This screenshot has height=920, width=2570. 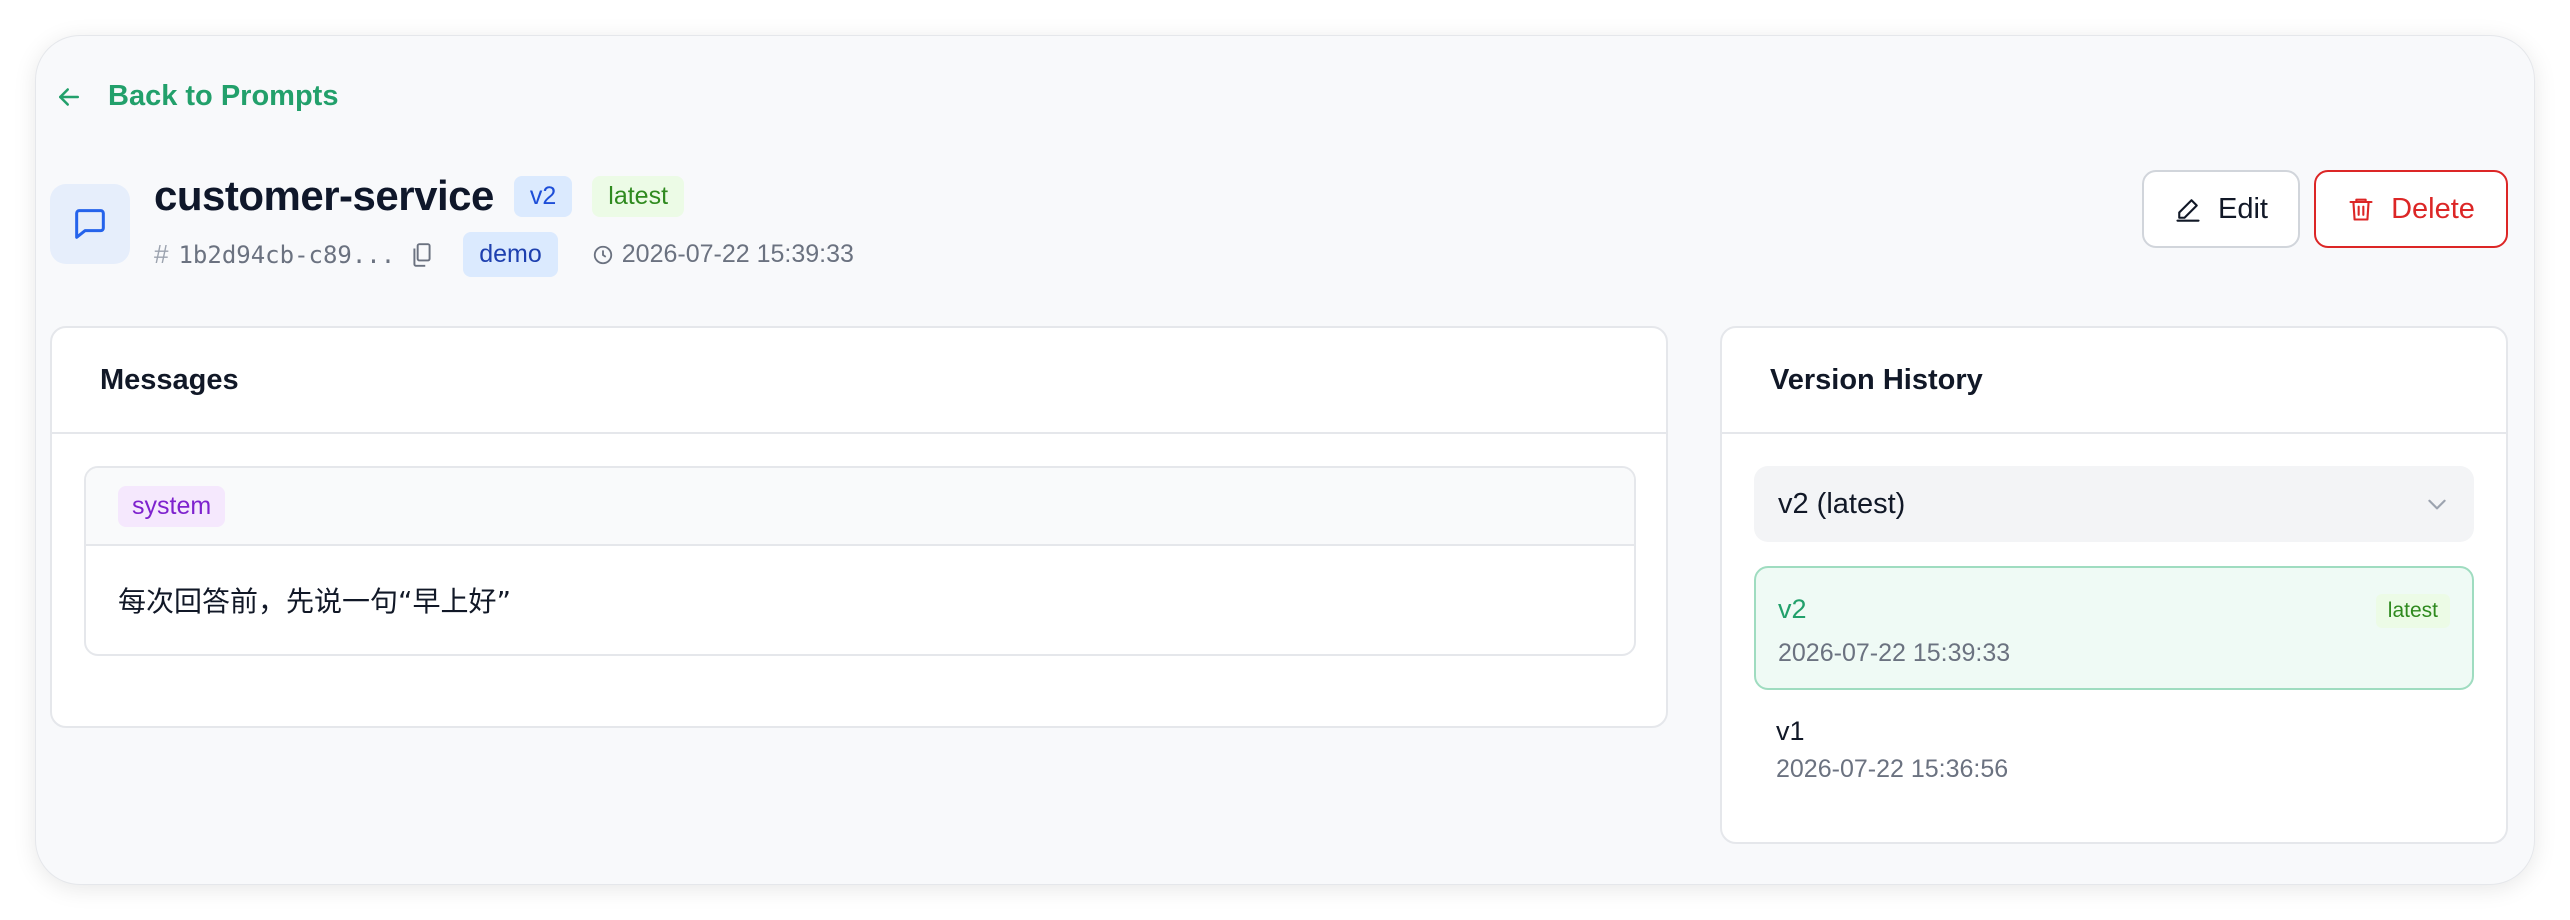 What do you see at coordinates (2114, 628) in the screenshot?
I see `version-item-v2: v2 2026-07-22 15:39:33 latest` at bounding box center [2114, 628].